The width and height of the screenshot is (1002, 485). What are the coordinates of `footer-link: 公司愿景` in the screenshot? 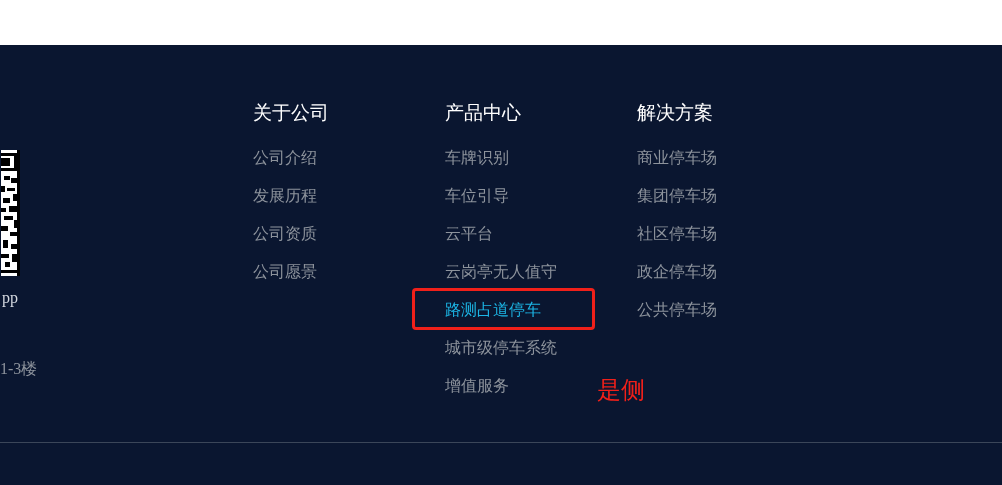 It's located at (285, 272).